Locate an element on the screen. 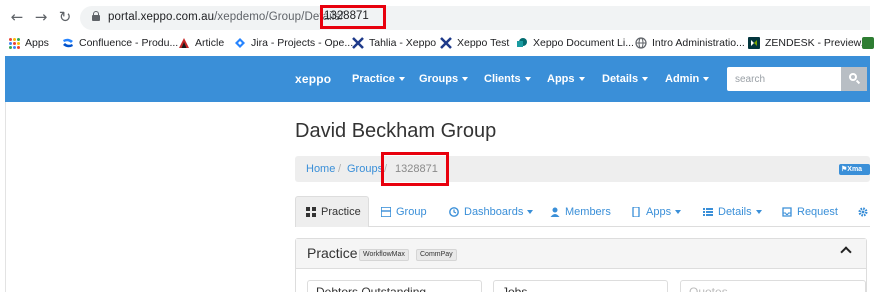 The width and height of the screenshot is (875, 292). bookmark-tahlia: Tahlia - Xeppo is located at coordinates (394, 43).